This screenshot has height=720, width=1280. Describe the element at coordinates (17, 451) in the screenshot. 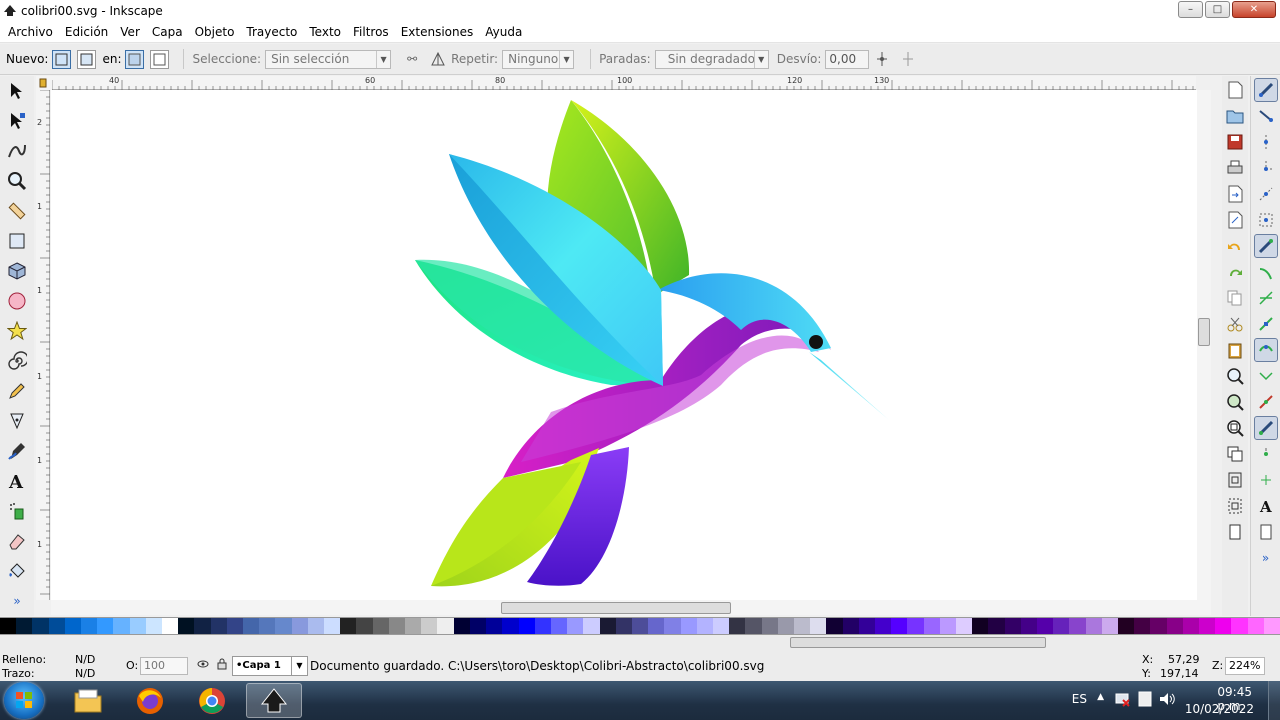

I see `calligraphy-tool` at that location.